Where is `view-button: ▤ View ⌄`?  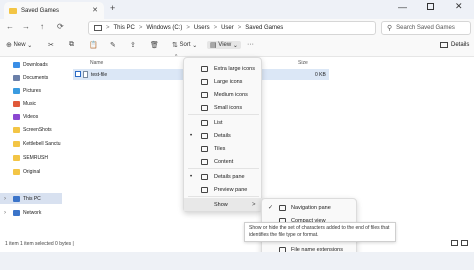
view-button: ▤ View ⌄ is located at coordinates (224, 45).